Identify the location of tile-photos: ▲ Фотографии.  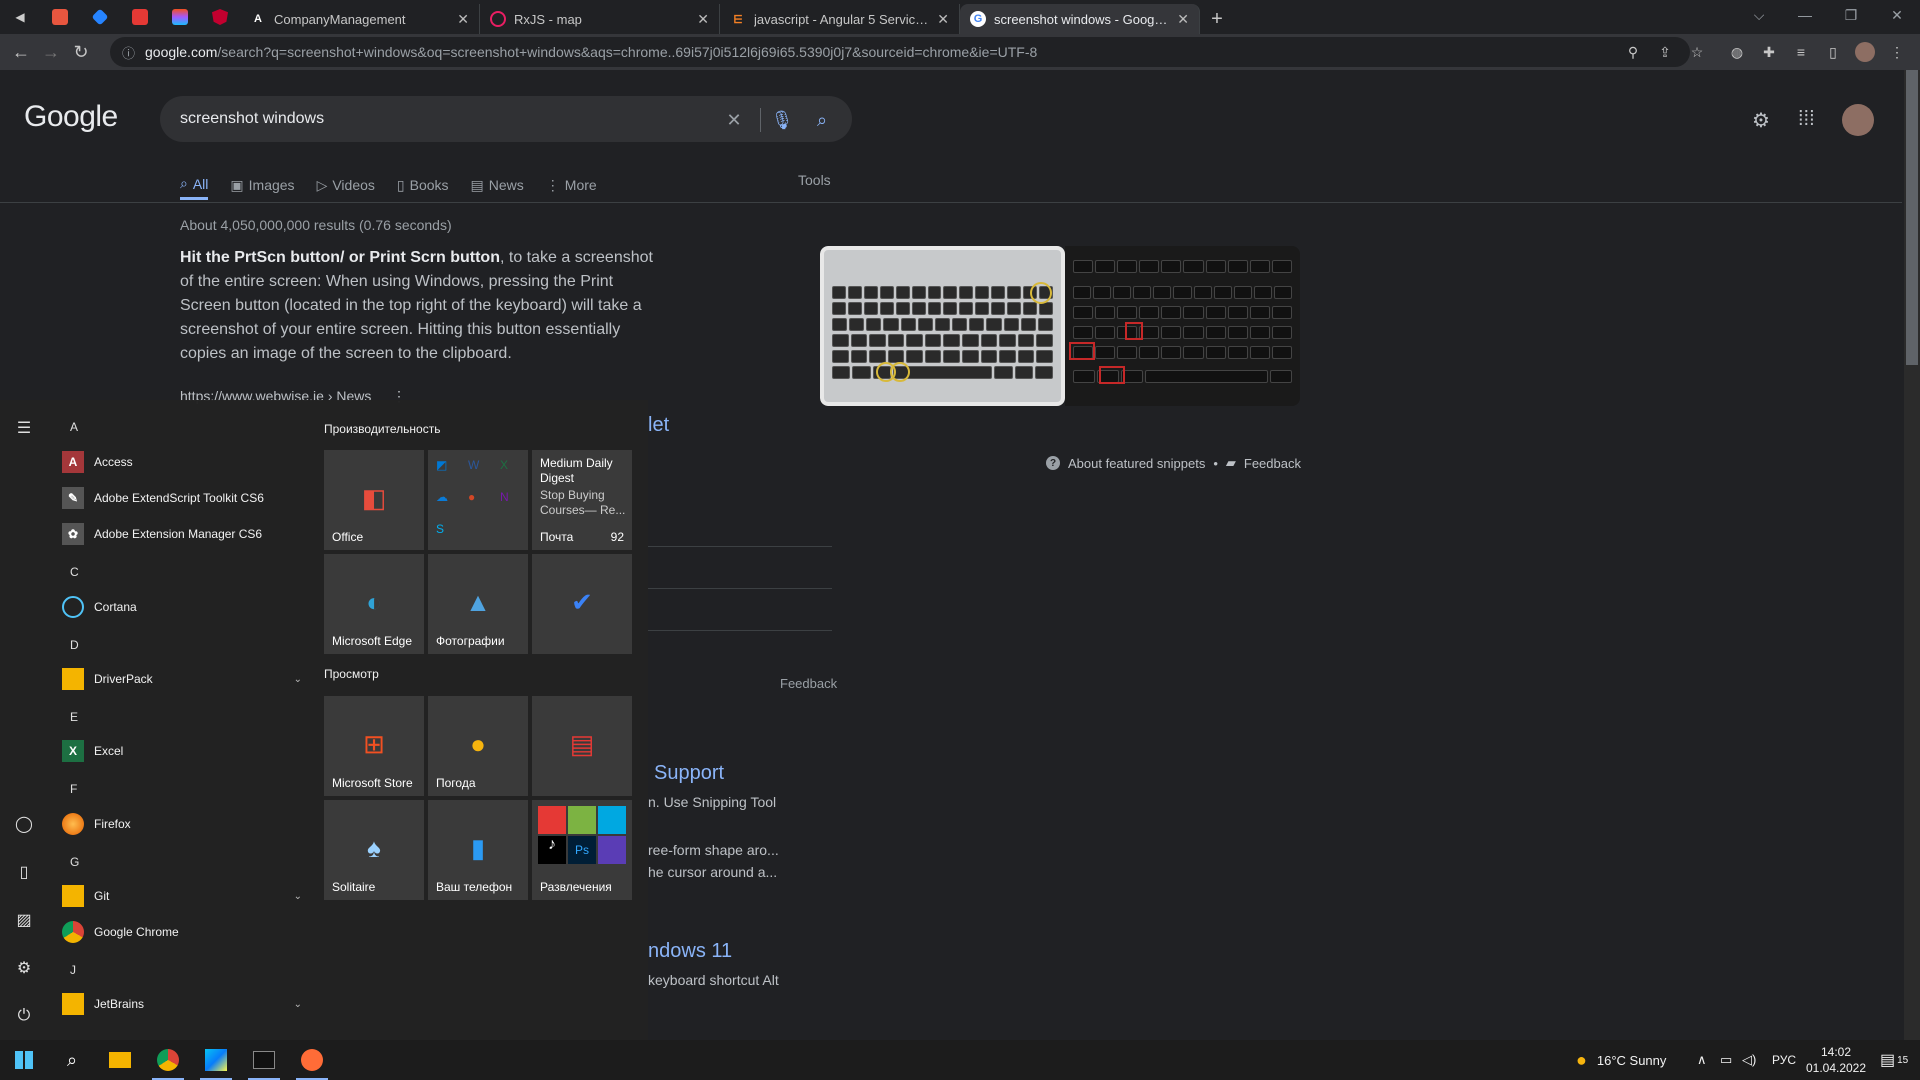
(478, 604).